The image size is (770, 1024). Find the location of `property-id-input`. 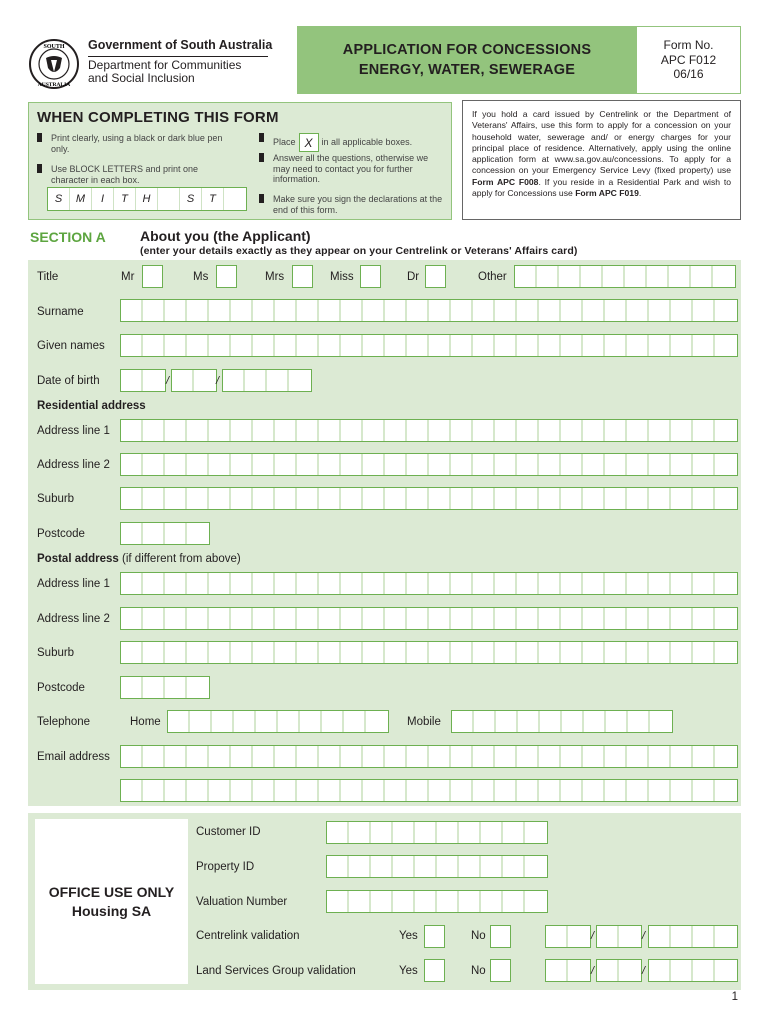

property-id-input is located at coordinates (437, 866).